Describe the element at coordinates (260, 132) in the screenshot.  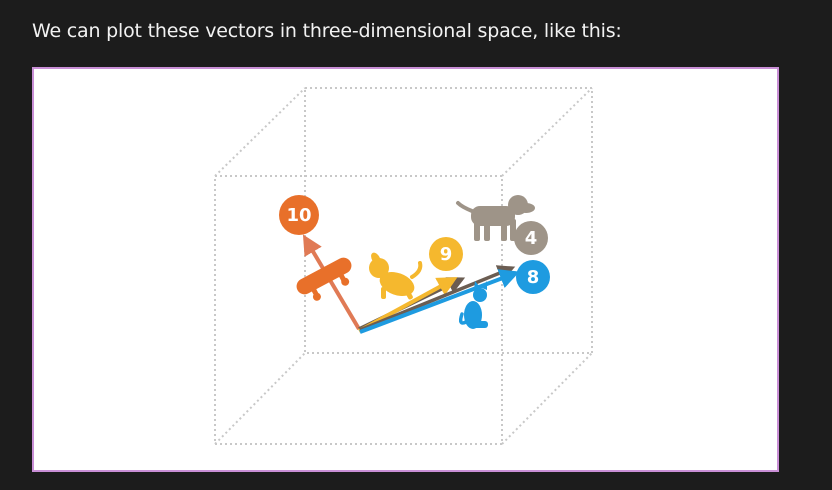
I see `cube-edge-top-left` at that location.